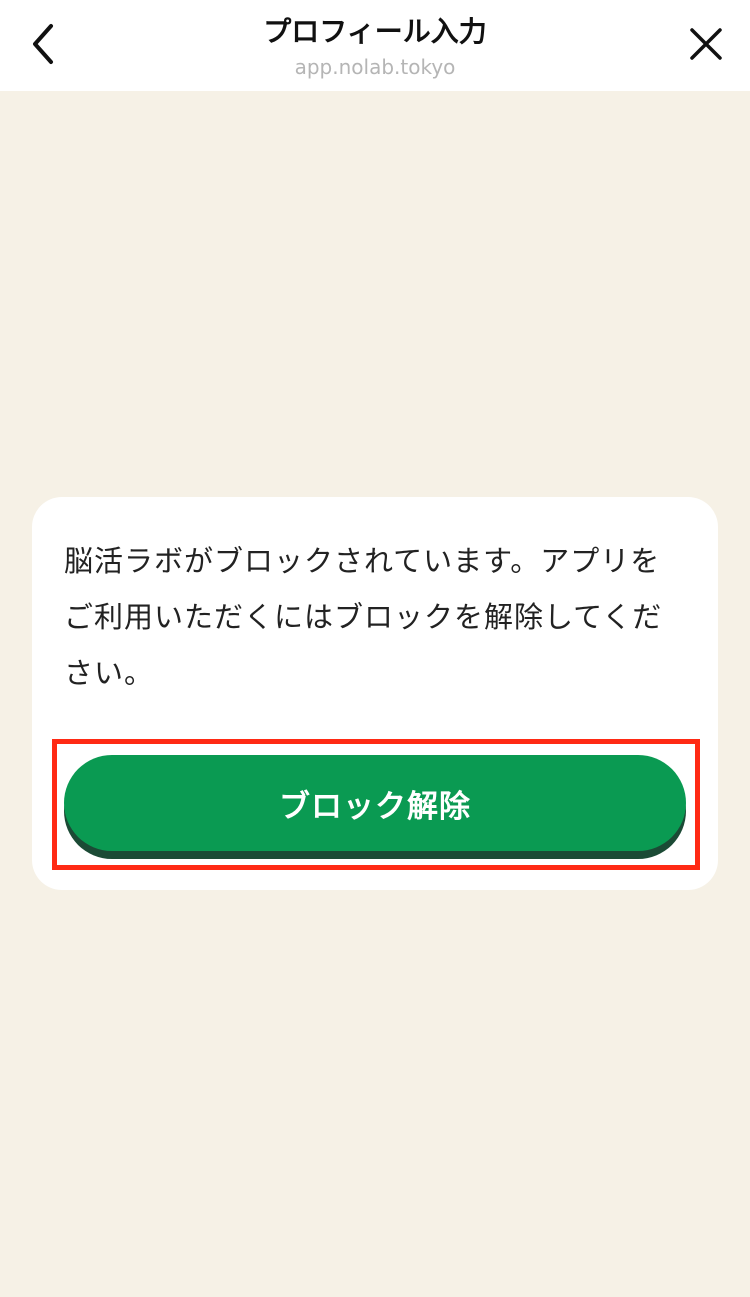 Image resolution: width=750 pixels, height=1297 pixels. I want to click on close-button, so click(706, 46).